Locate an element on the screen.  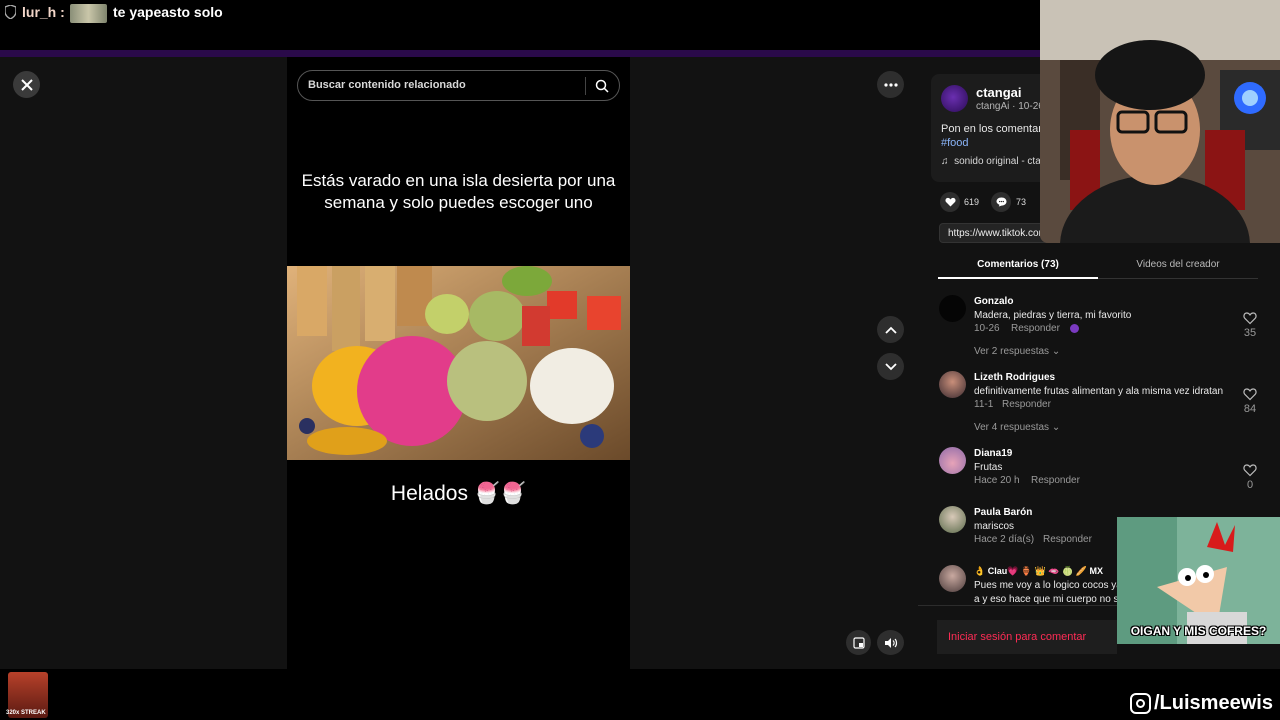
view-replies-button: Ver 4 respuestas ⌄ is located at coordinates (1017, 427).